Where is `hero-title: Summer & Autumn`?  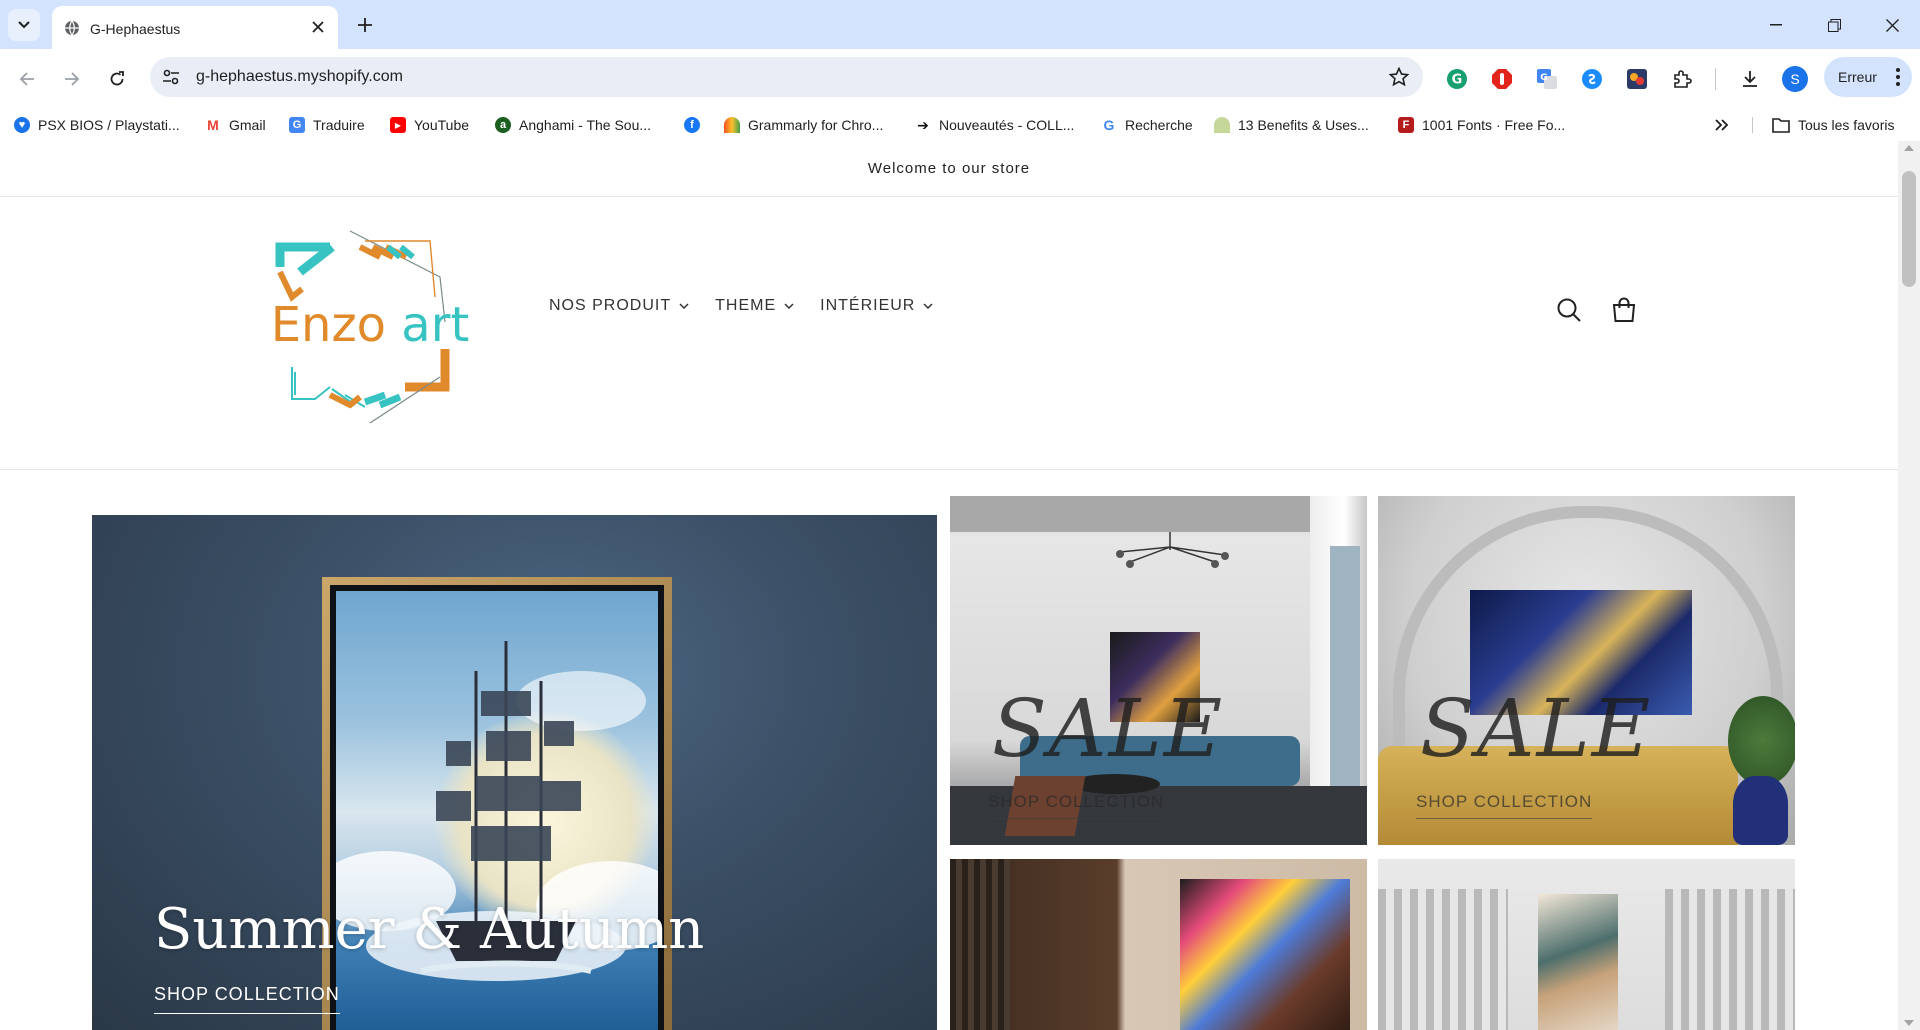
hero-title: Summer & Autumn is located at coordinates (429, 929).